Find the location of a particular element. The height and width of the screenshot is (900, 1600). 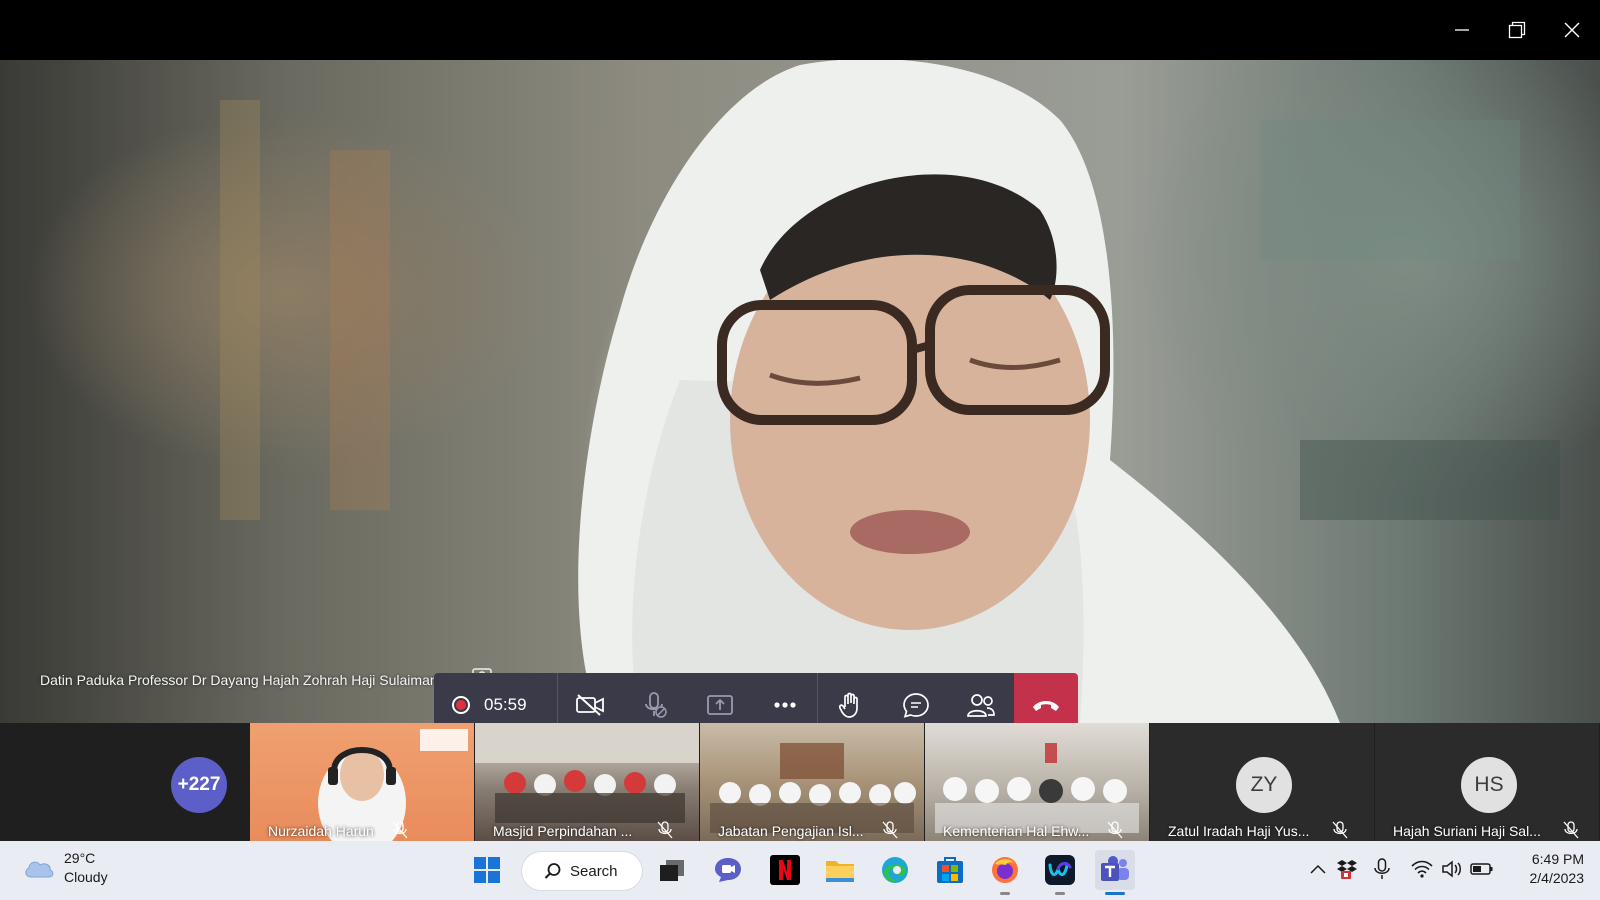

active-app-indicator is located at coordinates (1115, 893).